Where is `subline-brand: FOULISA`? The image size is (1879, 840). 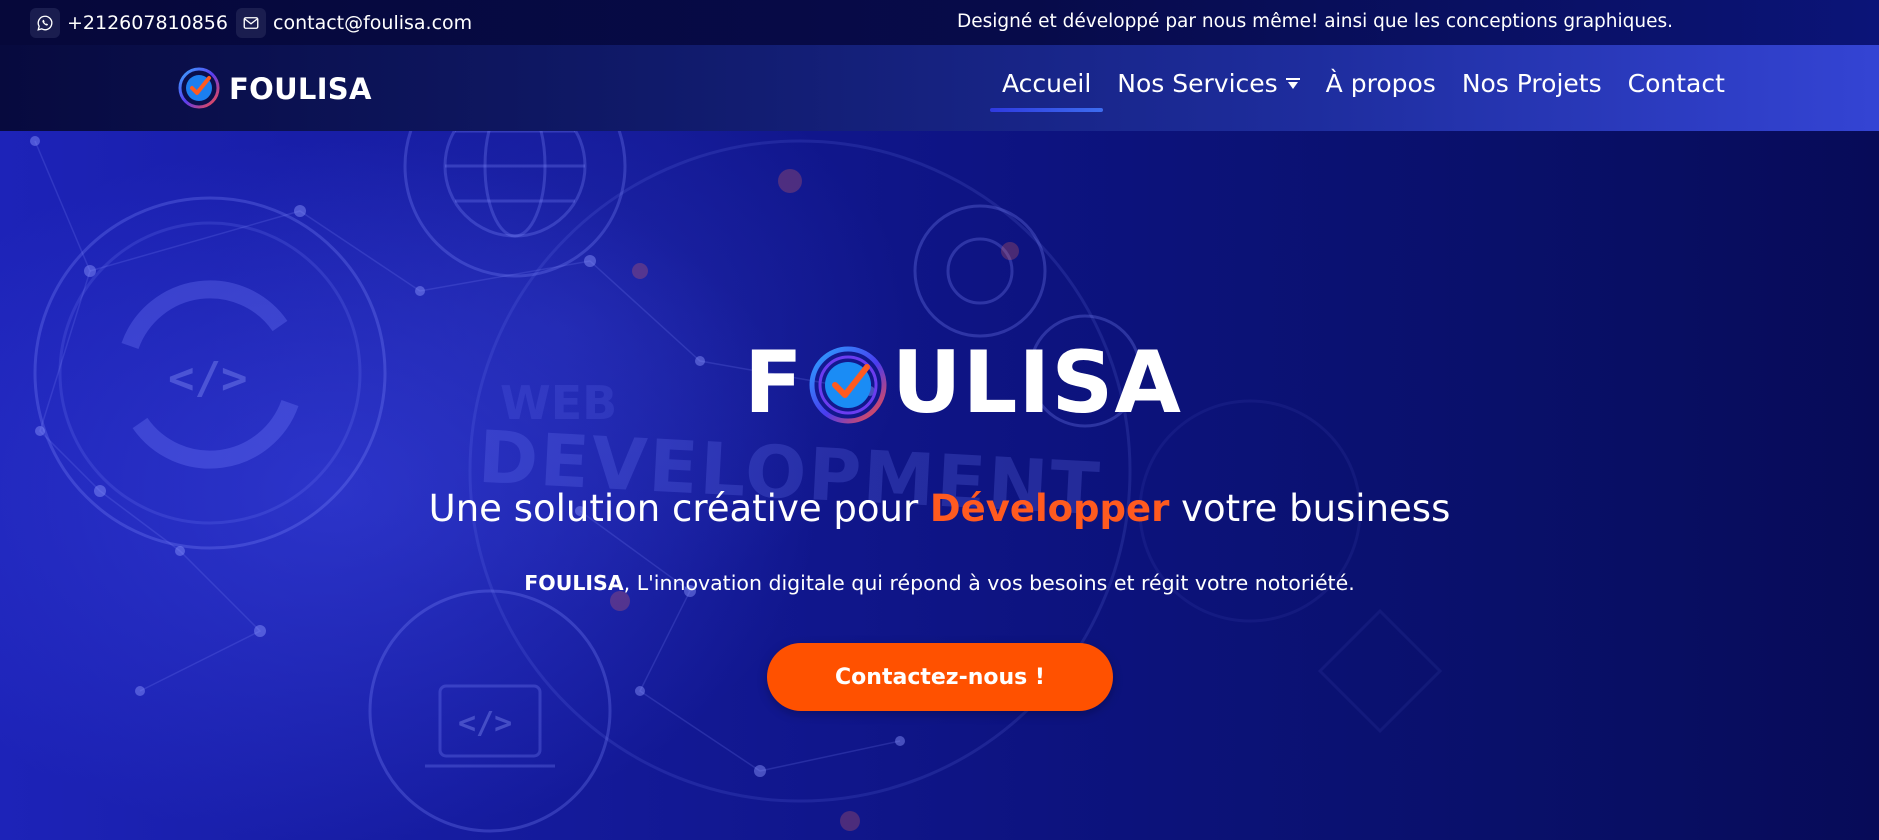
subline-brand: FOULISA is located at coordinates (574, 583).